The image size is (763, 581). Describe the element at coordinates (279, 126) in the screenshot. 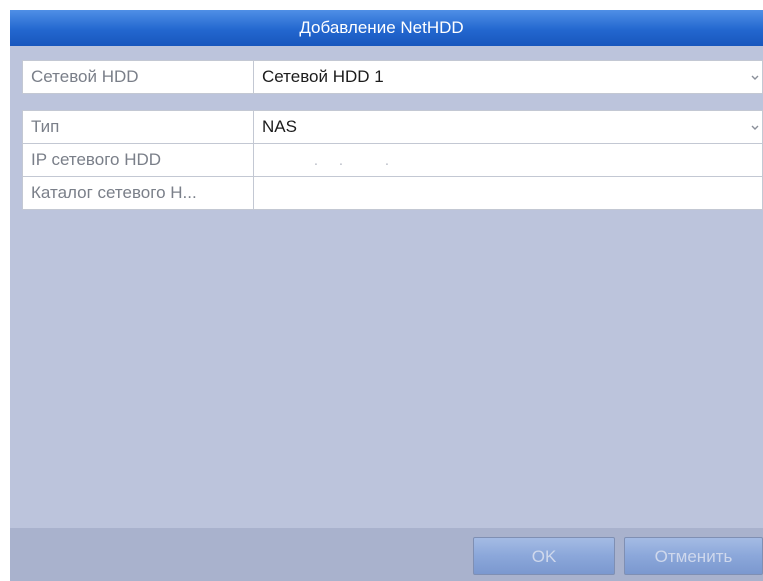

I see `type-value: NAS` at that location.